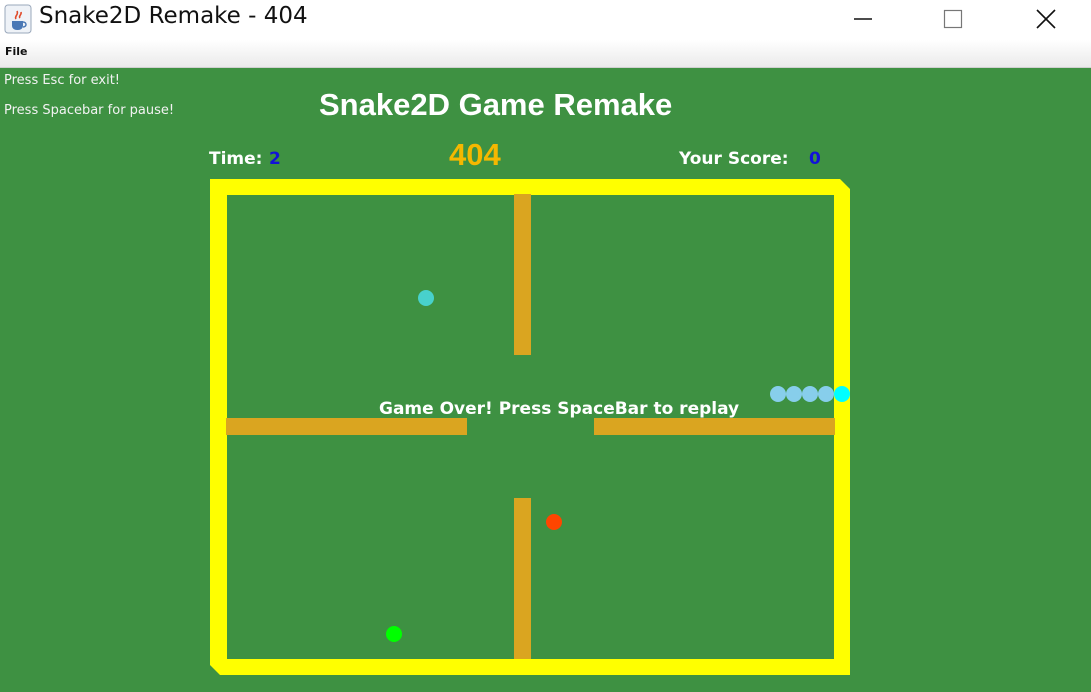 This screenshot has width=1091, height=692. What do you see at coordinates (545, 54) in the screenshot?
I see `menu-bar: File` at bounding box center [545, 54].